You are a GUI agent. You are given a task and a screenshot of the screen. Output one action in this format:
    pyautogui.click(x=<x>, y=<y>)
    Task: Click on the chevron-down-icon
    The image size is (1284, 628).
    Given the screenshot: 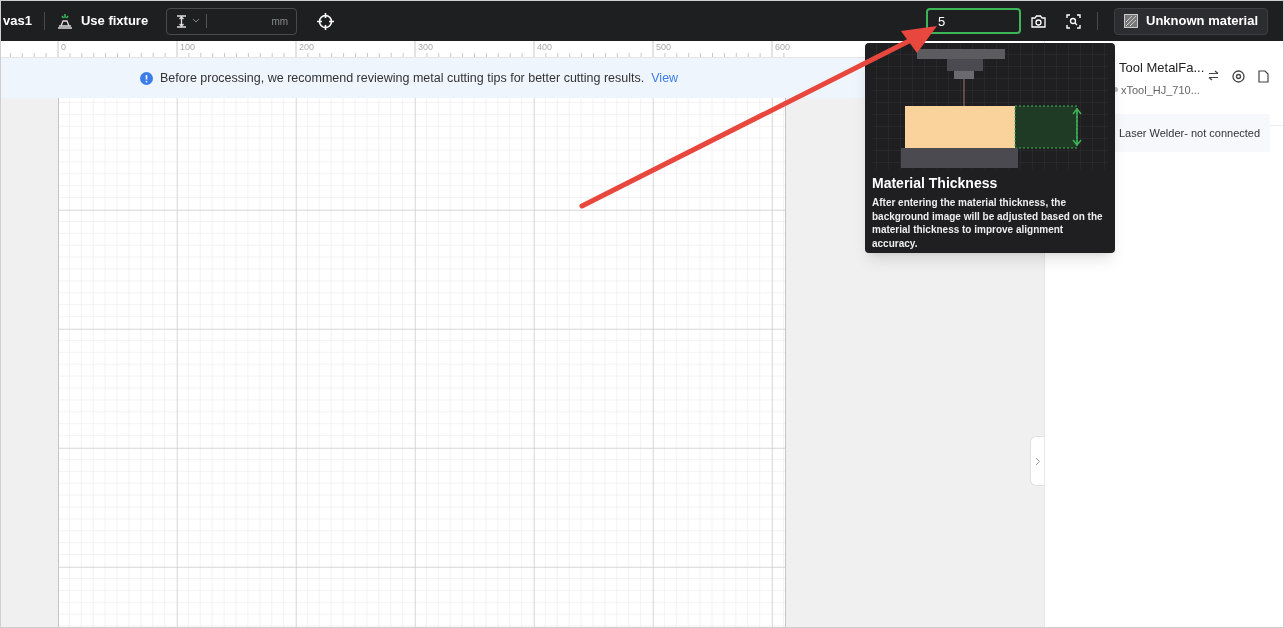 What is the action you would take?
    pyautogui.click(x=196, y=21)
    